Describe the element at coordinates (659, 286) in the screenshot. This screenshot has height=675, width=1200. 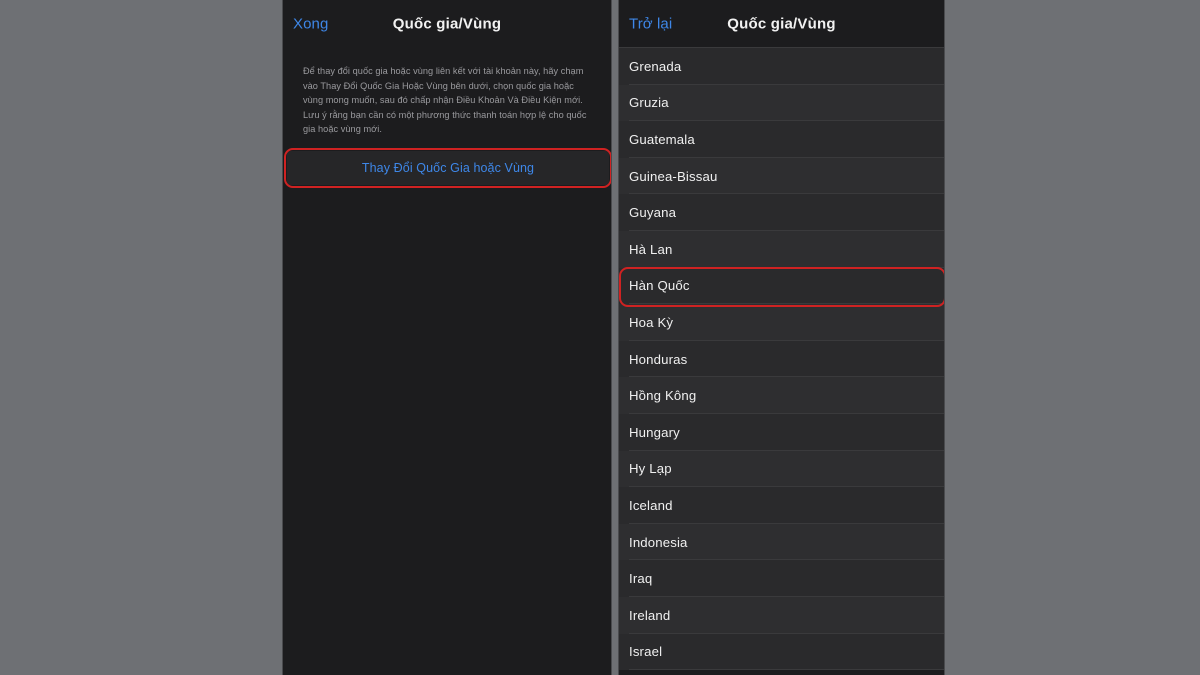
I see `country-name: Hàn Quốc` at that location.